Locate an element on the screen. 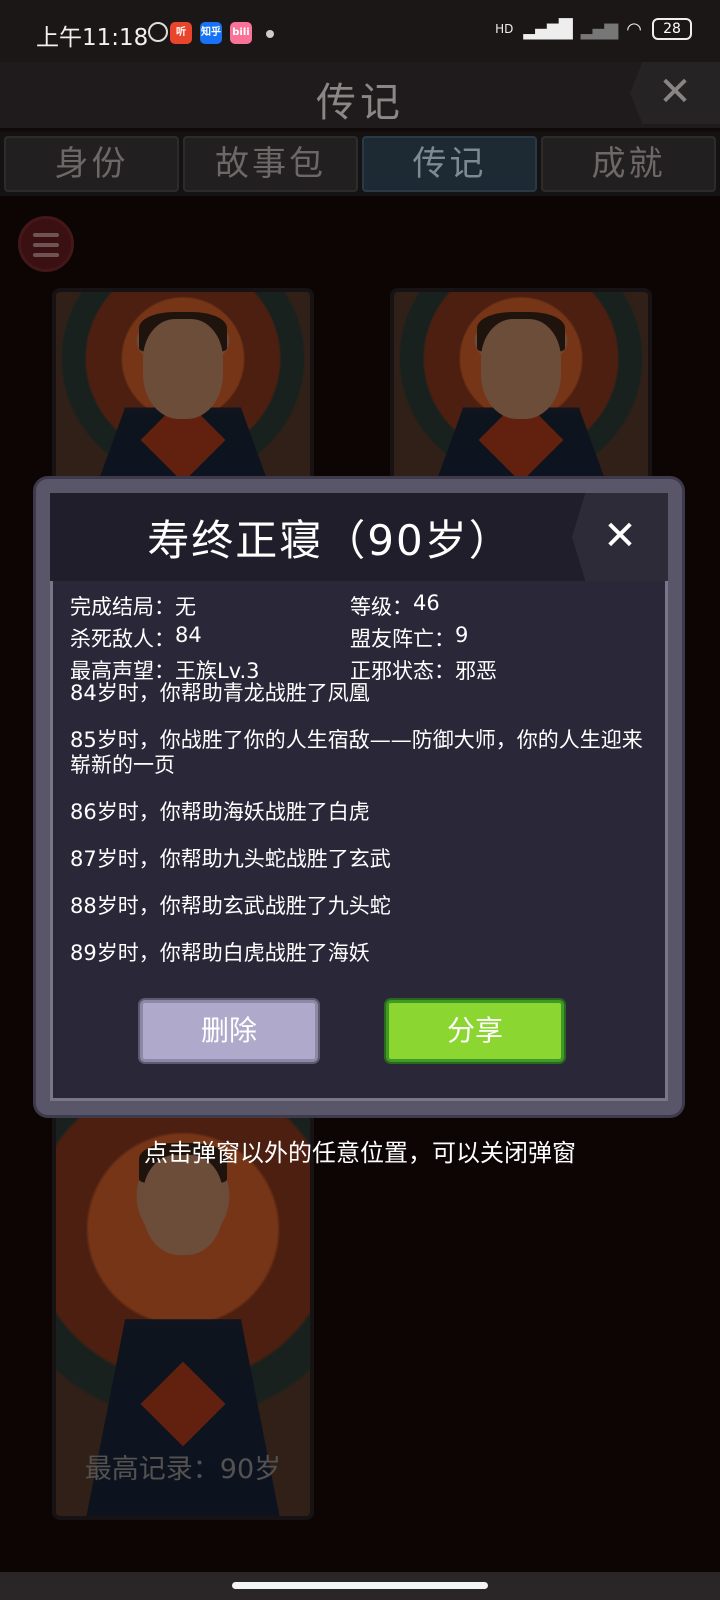 The image size is (720, 1600). stat-kills: 杀死敌人 84 is located at coordinates (210, 638).